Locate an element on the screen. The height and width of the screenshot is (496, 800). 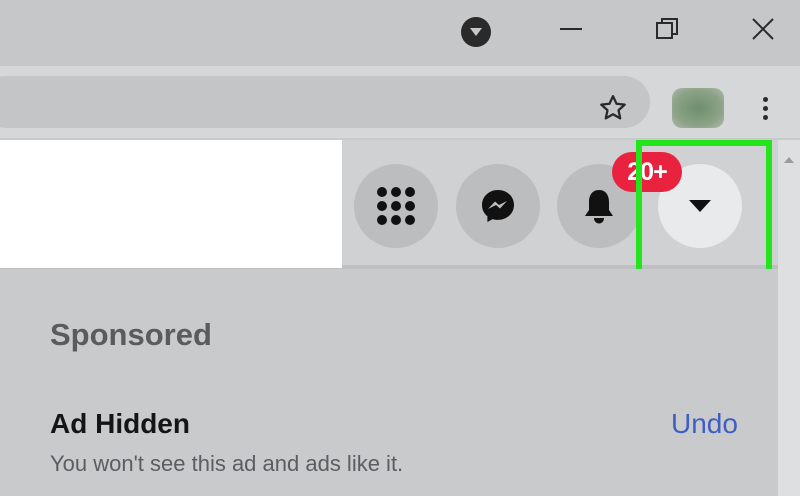
browser-title-bar is located at coordinates (400, 33).